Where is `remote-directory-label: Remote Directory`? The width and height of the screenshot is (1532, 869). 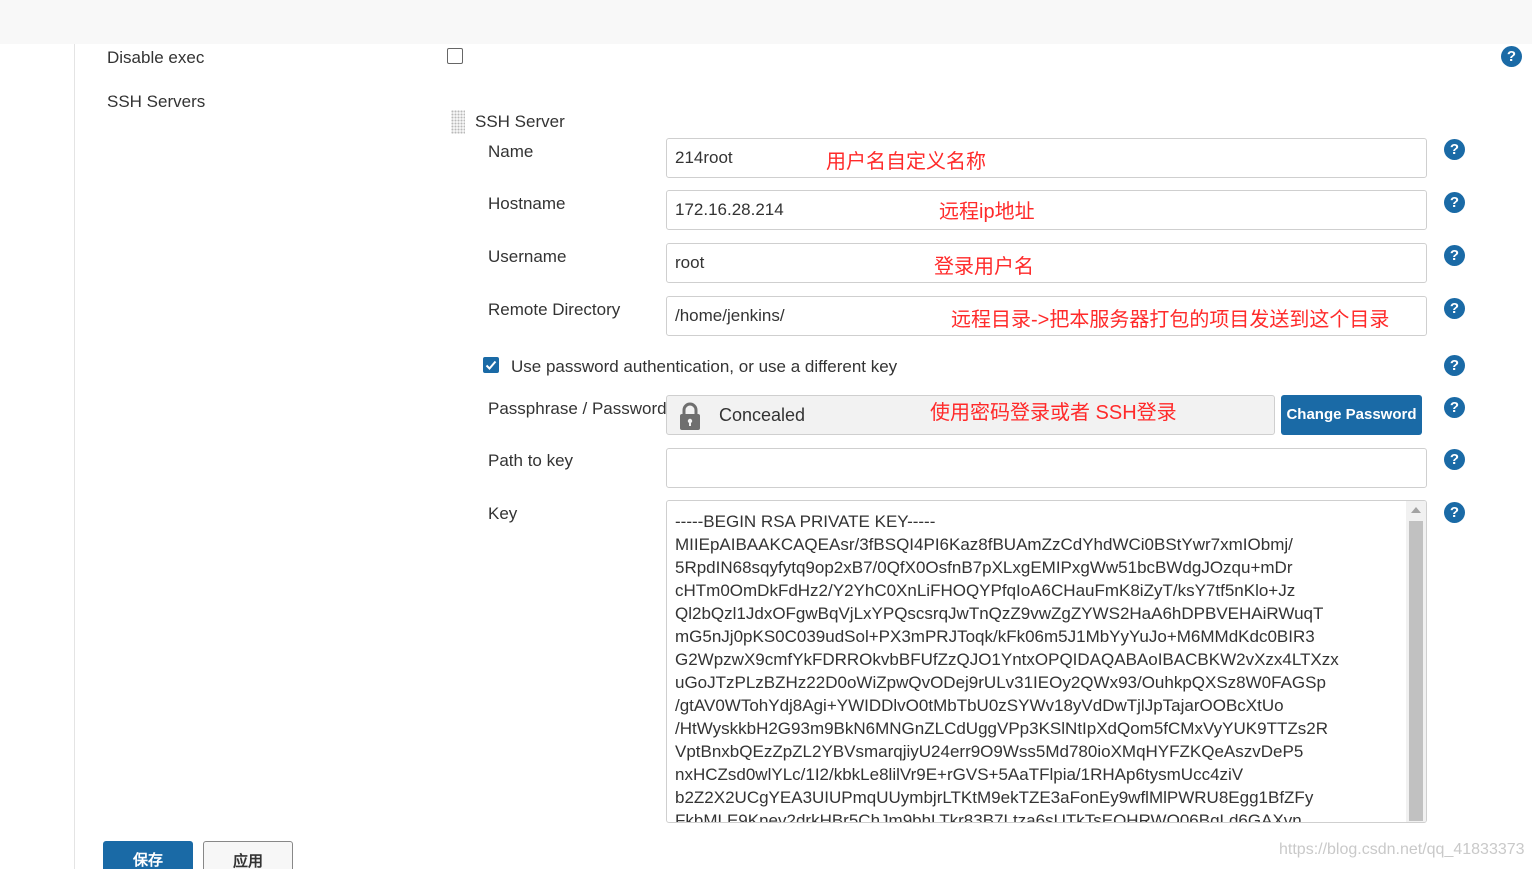 remote-directory-label: Remote Directory is located at coordinates (554, 309).